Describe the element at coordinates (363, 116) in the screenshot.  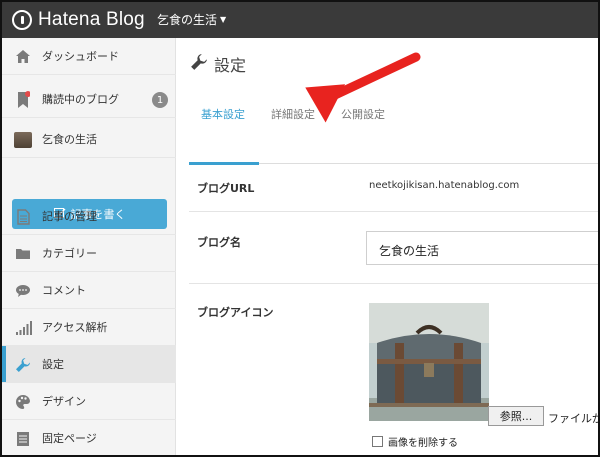
I see `tab-publish-settings: 公開設定` at that location.